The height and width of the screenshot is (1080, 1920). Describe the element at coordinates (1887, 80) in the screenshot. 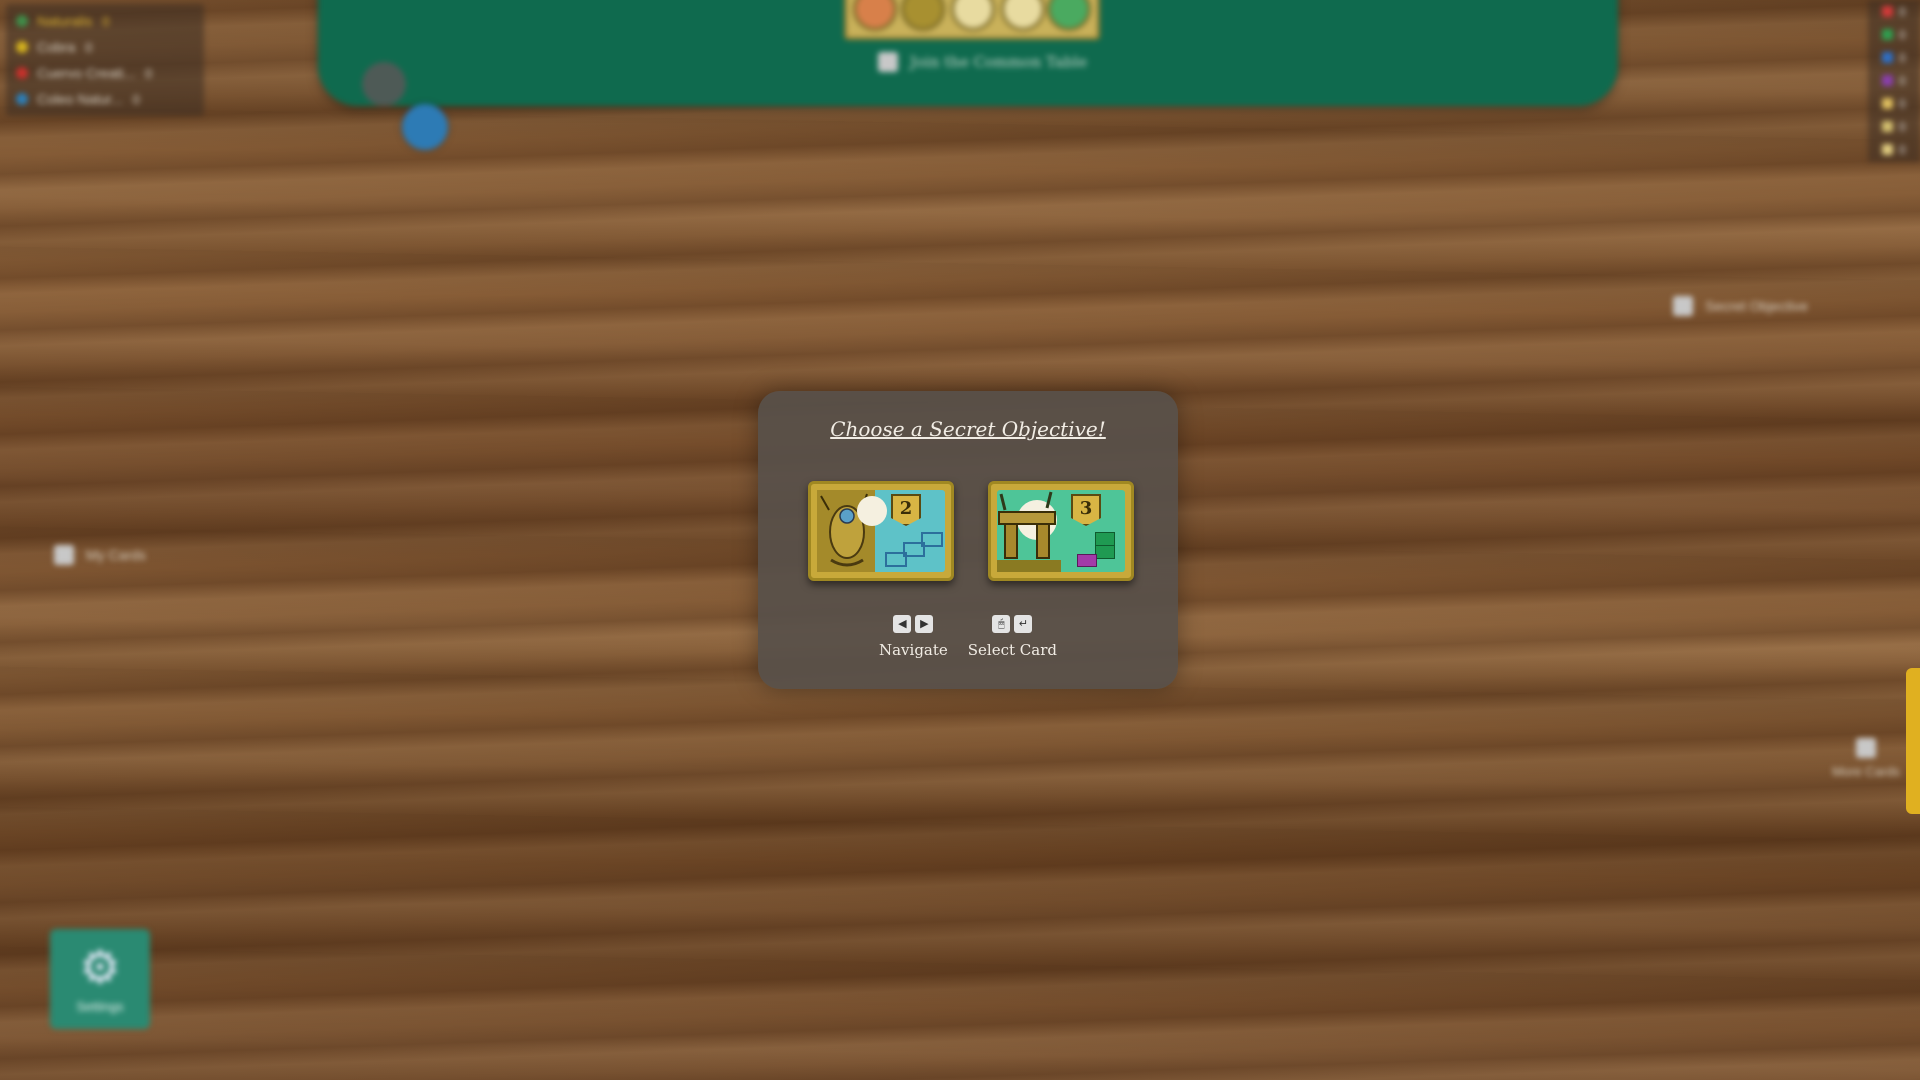

I see `purple-gem-icon` at that location.